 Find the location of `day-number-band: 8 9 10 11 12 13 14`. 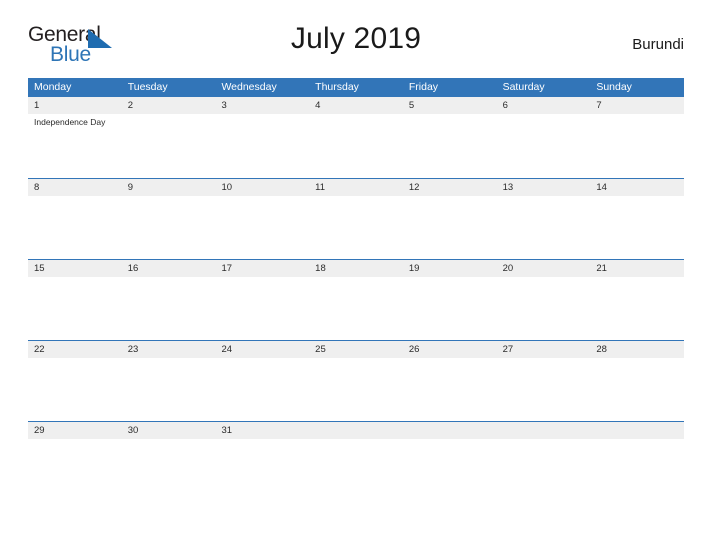

day-number-band: 8 9 10 11 12 13 14 is located at coordinates (356, 187).